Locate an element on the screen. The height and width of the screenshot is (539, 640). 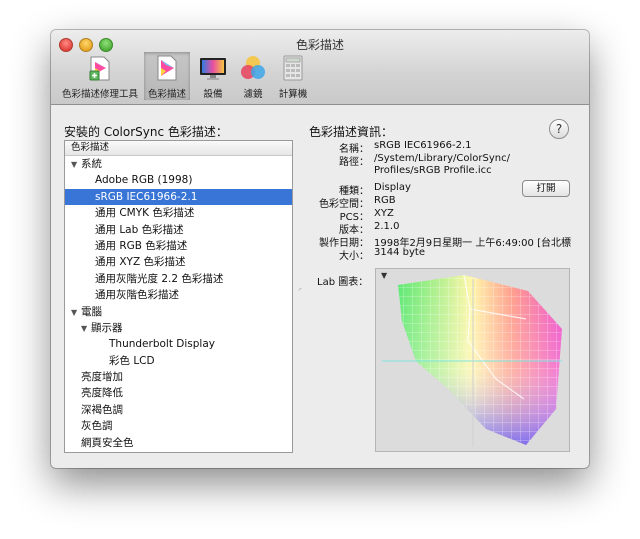
installed-profiles-heading: 安裝的 ColorSync 色彩描述： is located at coordinates (146, 132).